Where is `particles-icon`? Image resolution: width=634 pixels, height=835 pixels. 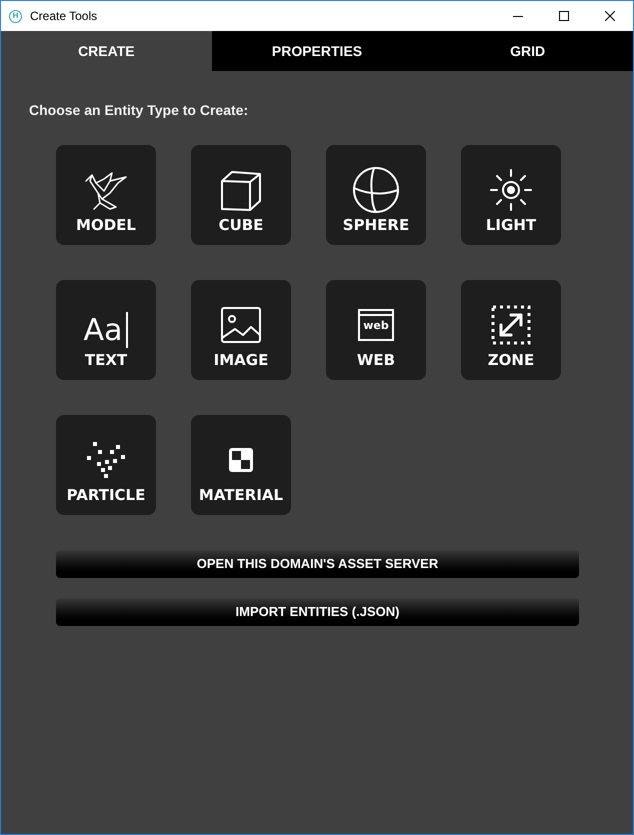 particles-icon is located at coordinates (106, 460).